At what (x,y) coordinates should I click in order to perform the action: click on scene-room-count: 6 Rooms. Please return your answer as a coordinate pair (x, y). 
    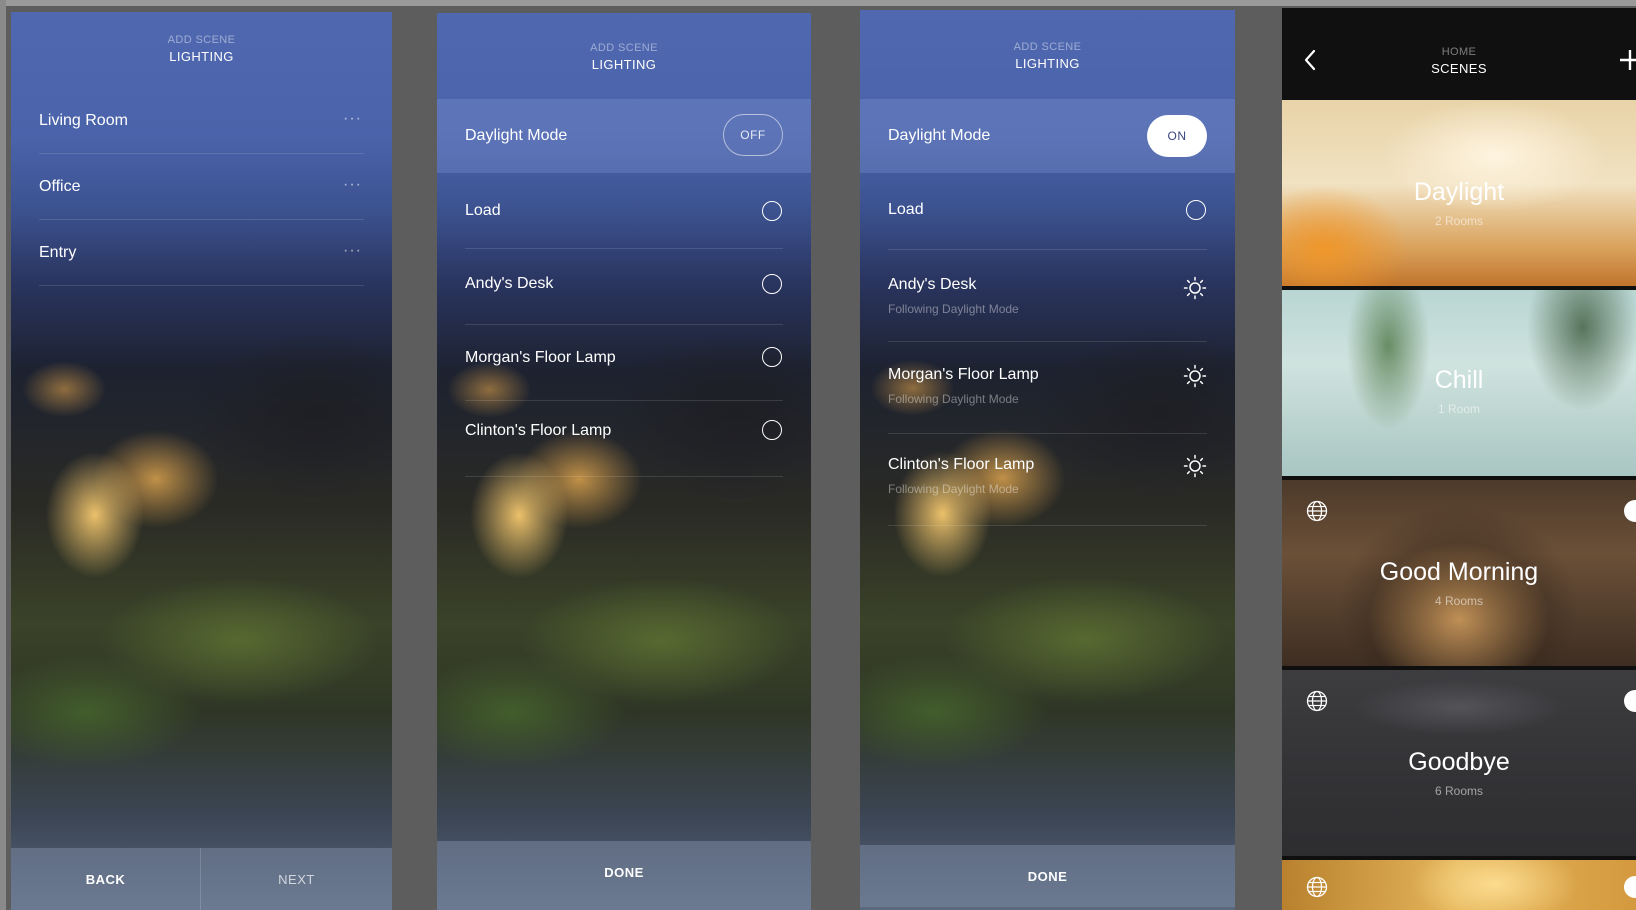
    Looking at the image, I should click on (1459, 791).